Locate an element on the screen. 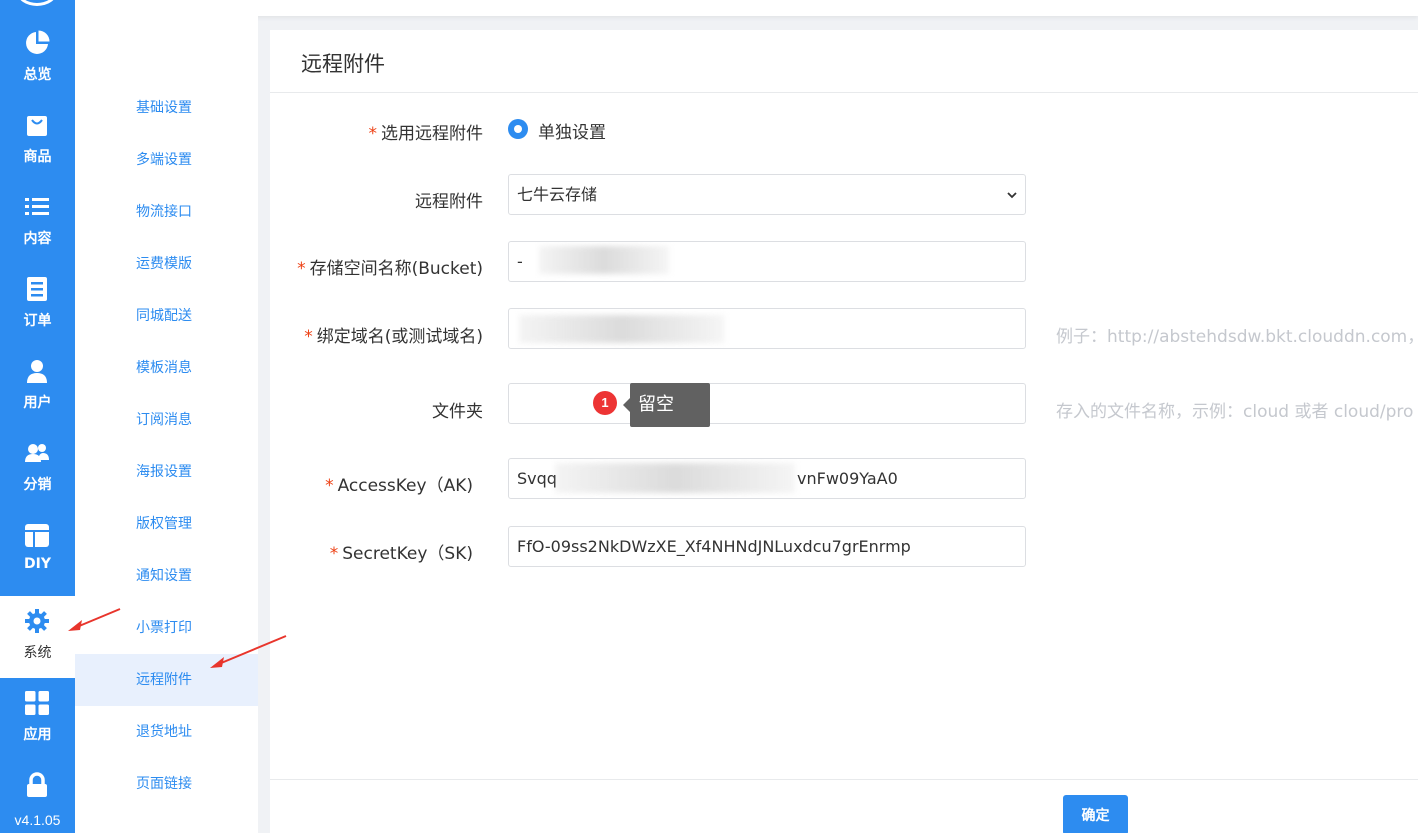 The image size is (1418, 833). version-label: v4.1.05 is located at coordinates (37, 820).